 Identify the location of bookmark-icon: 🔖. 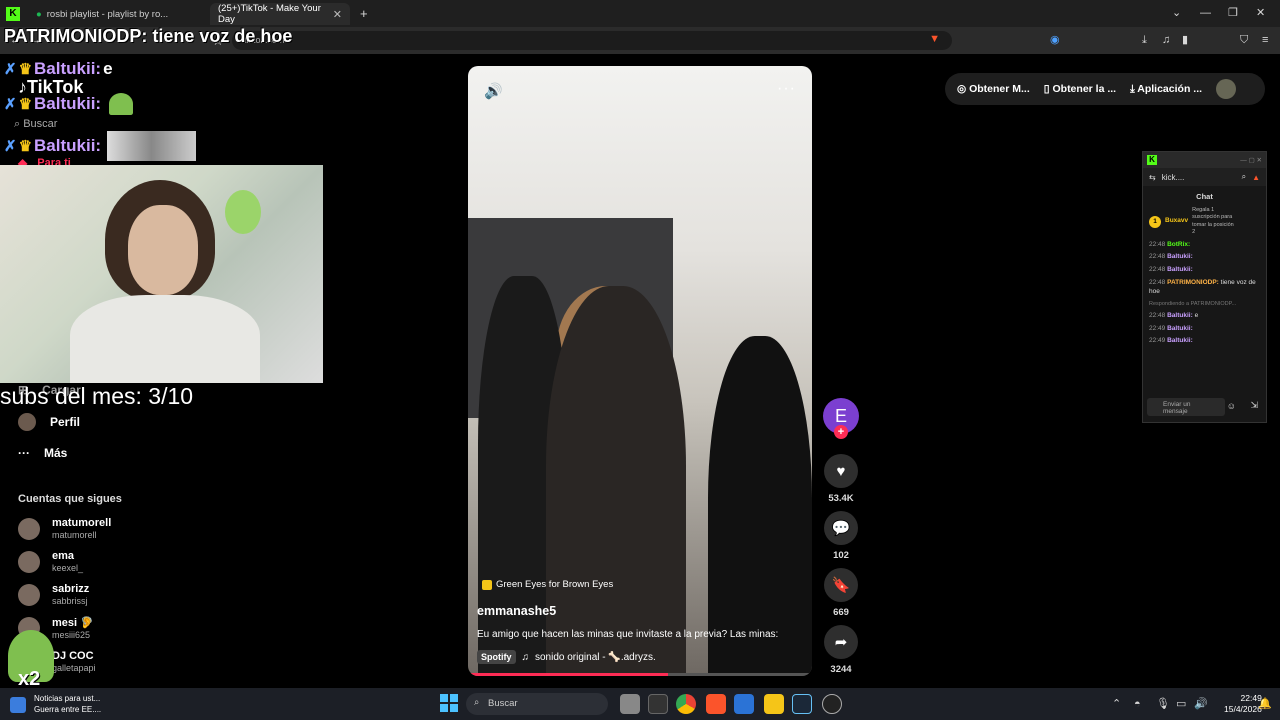
(841, 585).